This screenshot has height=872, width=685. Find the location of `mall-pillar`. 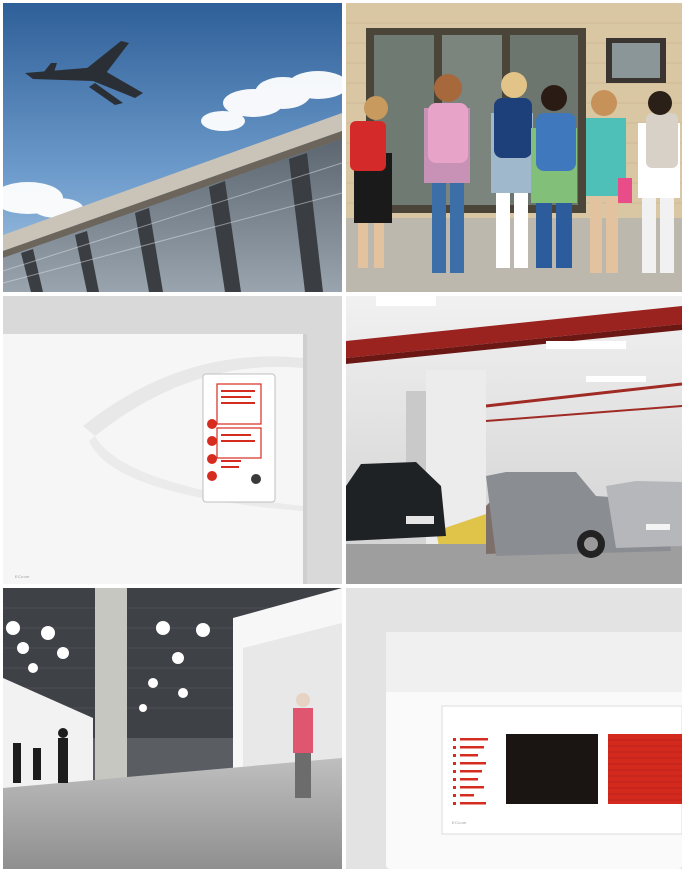

mall-pillar is located at coordinates (111, 695).